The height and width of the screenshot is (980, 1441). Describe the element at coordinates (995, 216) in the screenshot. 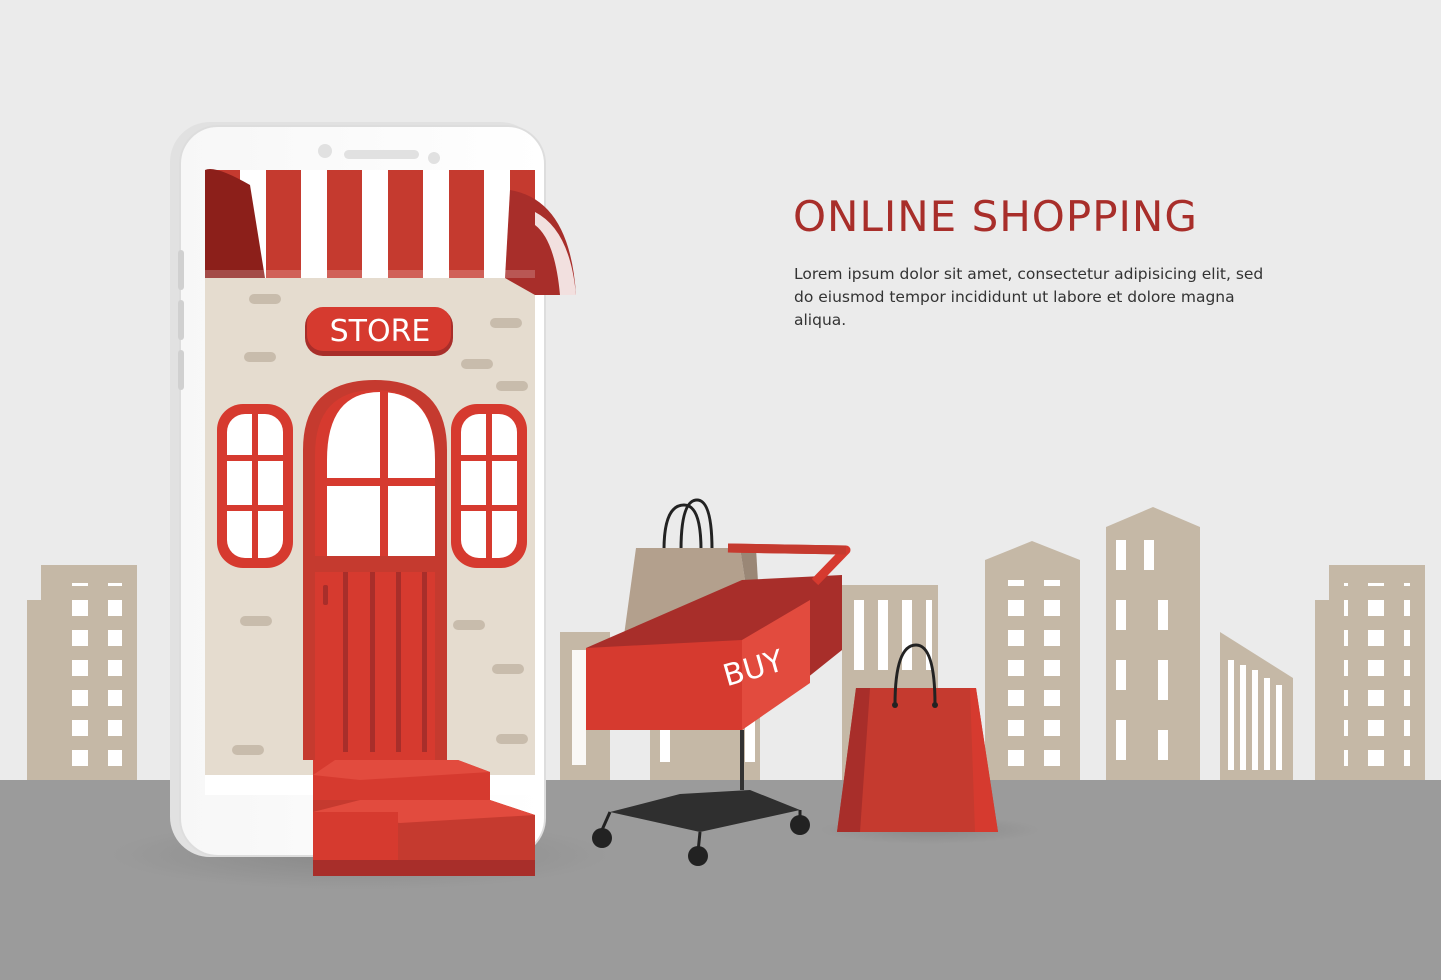

I see `headline: ONLINE SHOPPING` at that location.